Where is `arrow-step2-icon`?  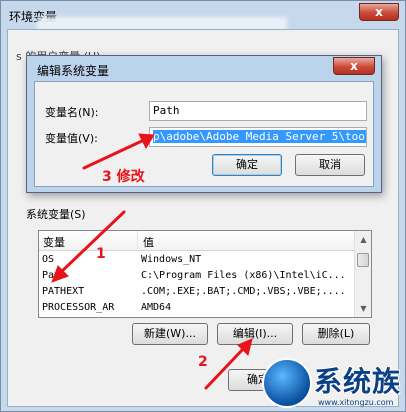 arrow-step2-icon is located at coordinates (225, 368).